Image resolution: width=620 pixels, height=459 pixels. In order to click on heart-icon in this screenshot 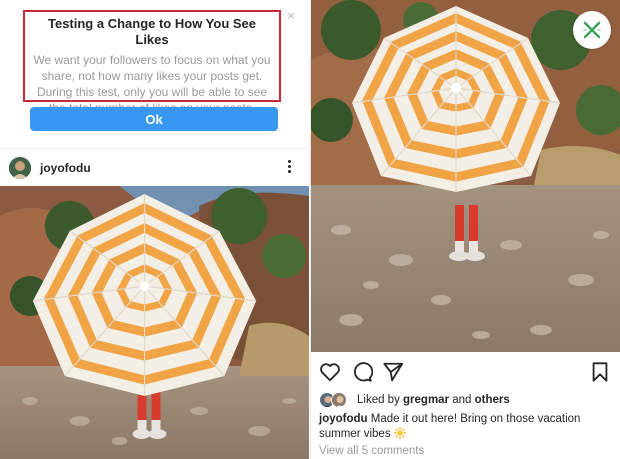, I will do `click(330, 372)`.